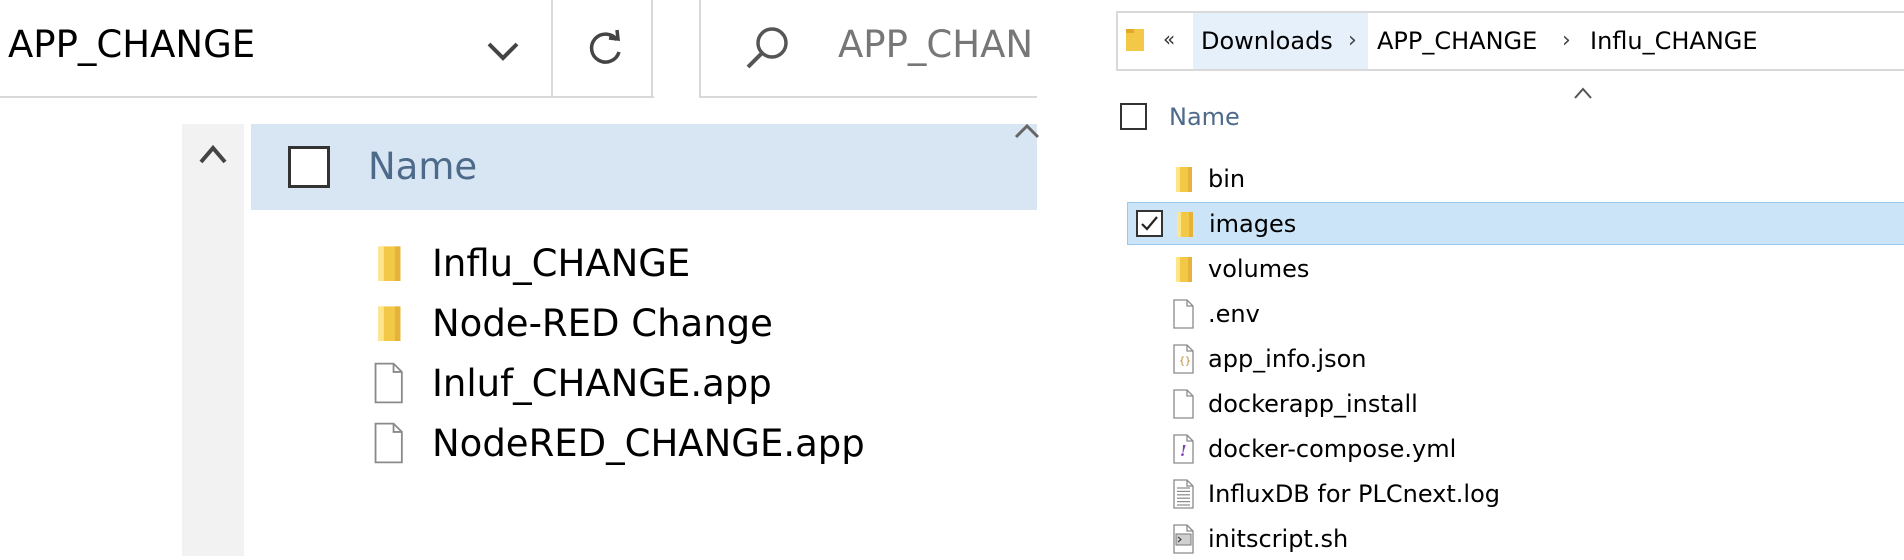 This screenshot has height=560, width=1904. I want to click on breadcrumb-item-downloads: Downloads, so click(1267, 41).